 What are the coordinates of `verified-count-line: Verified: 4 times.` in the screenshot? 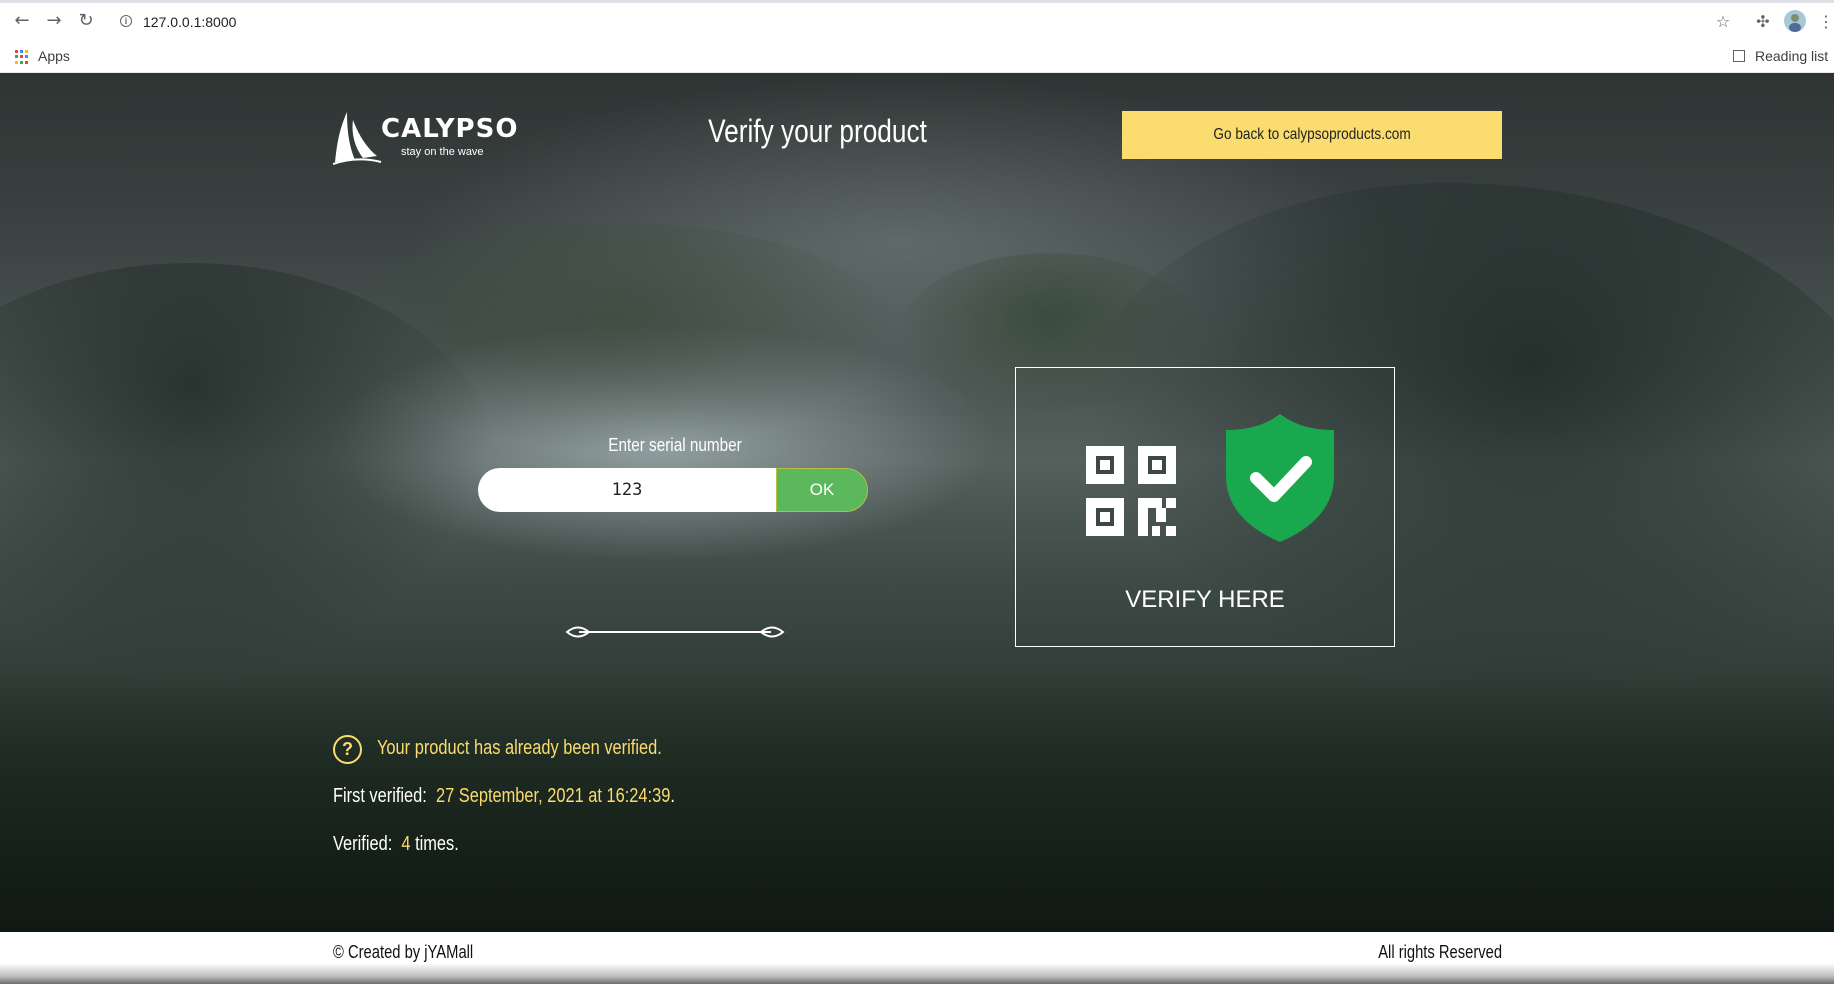 It's located at (396, 844).